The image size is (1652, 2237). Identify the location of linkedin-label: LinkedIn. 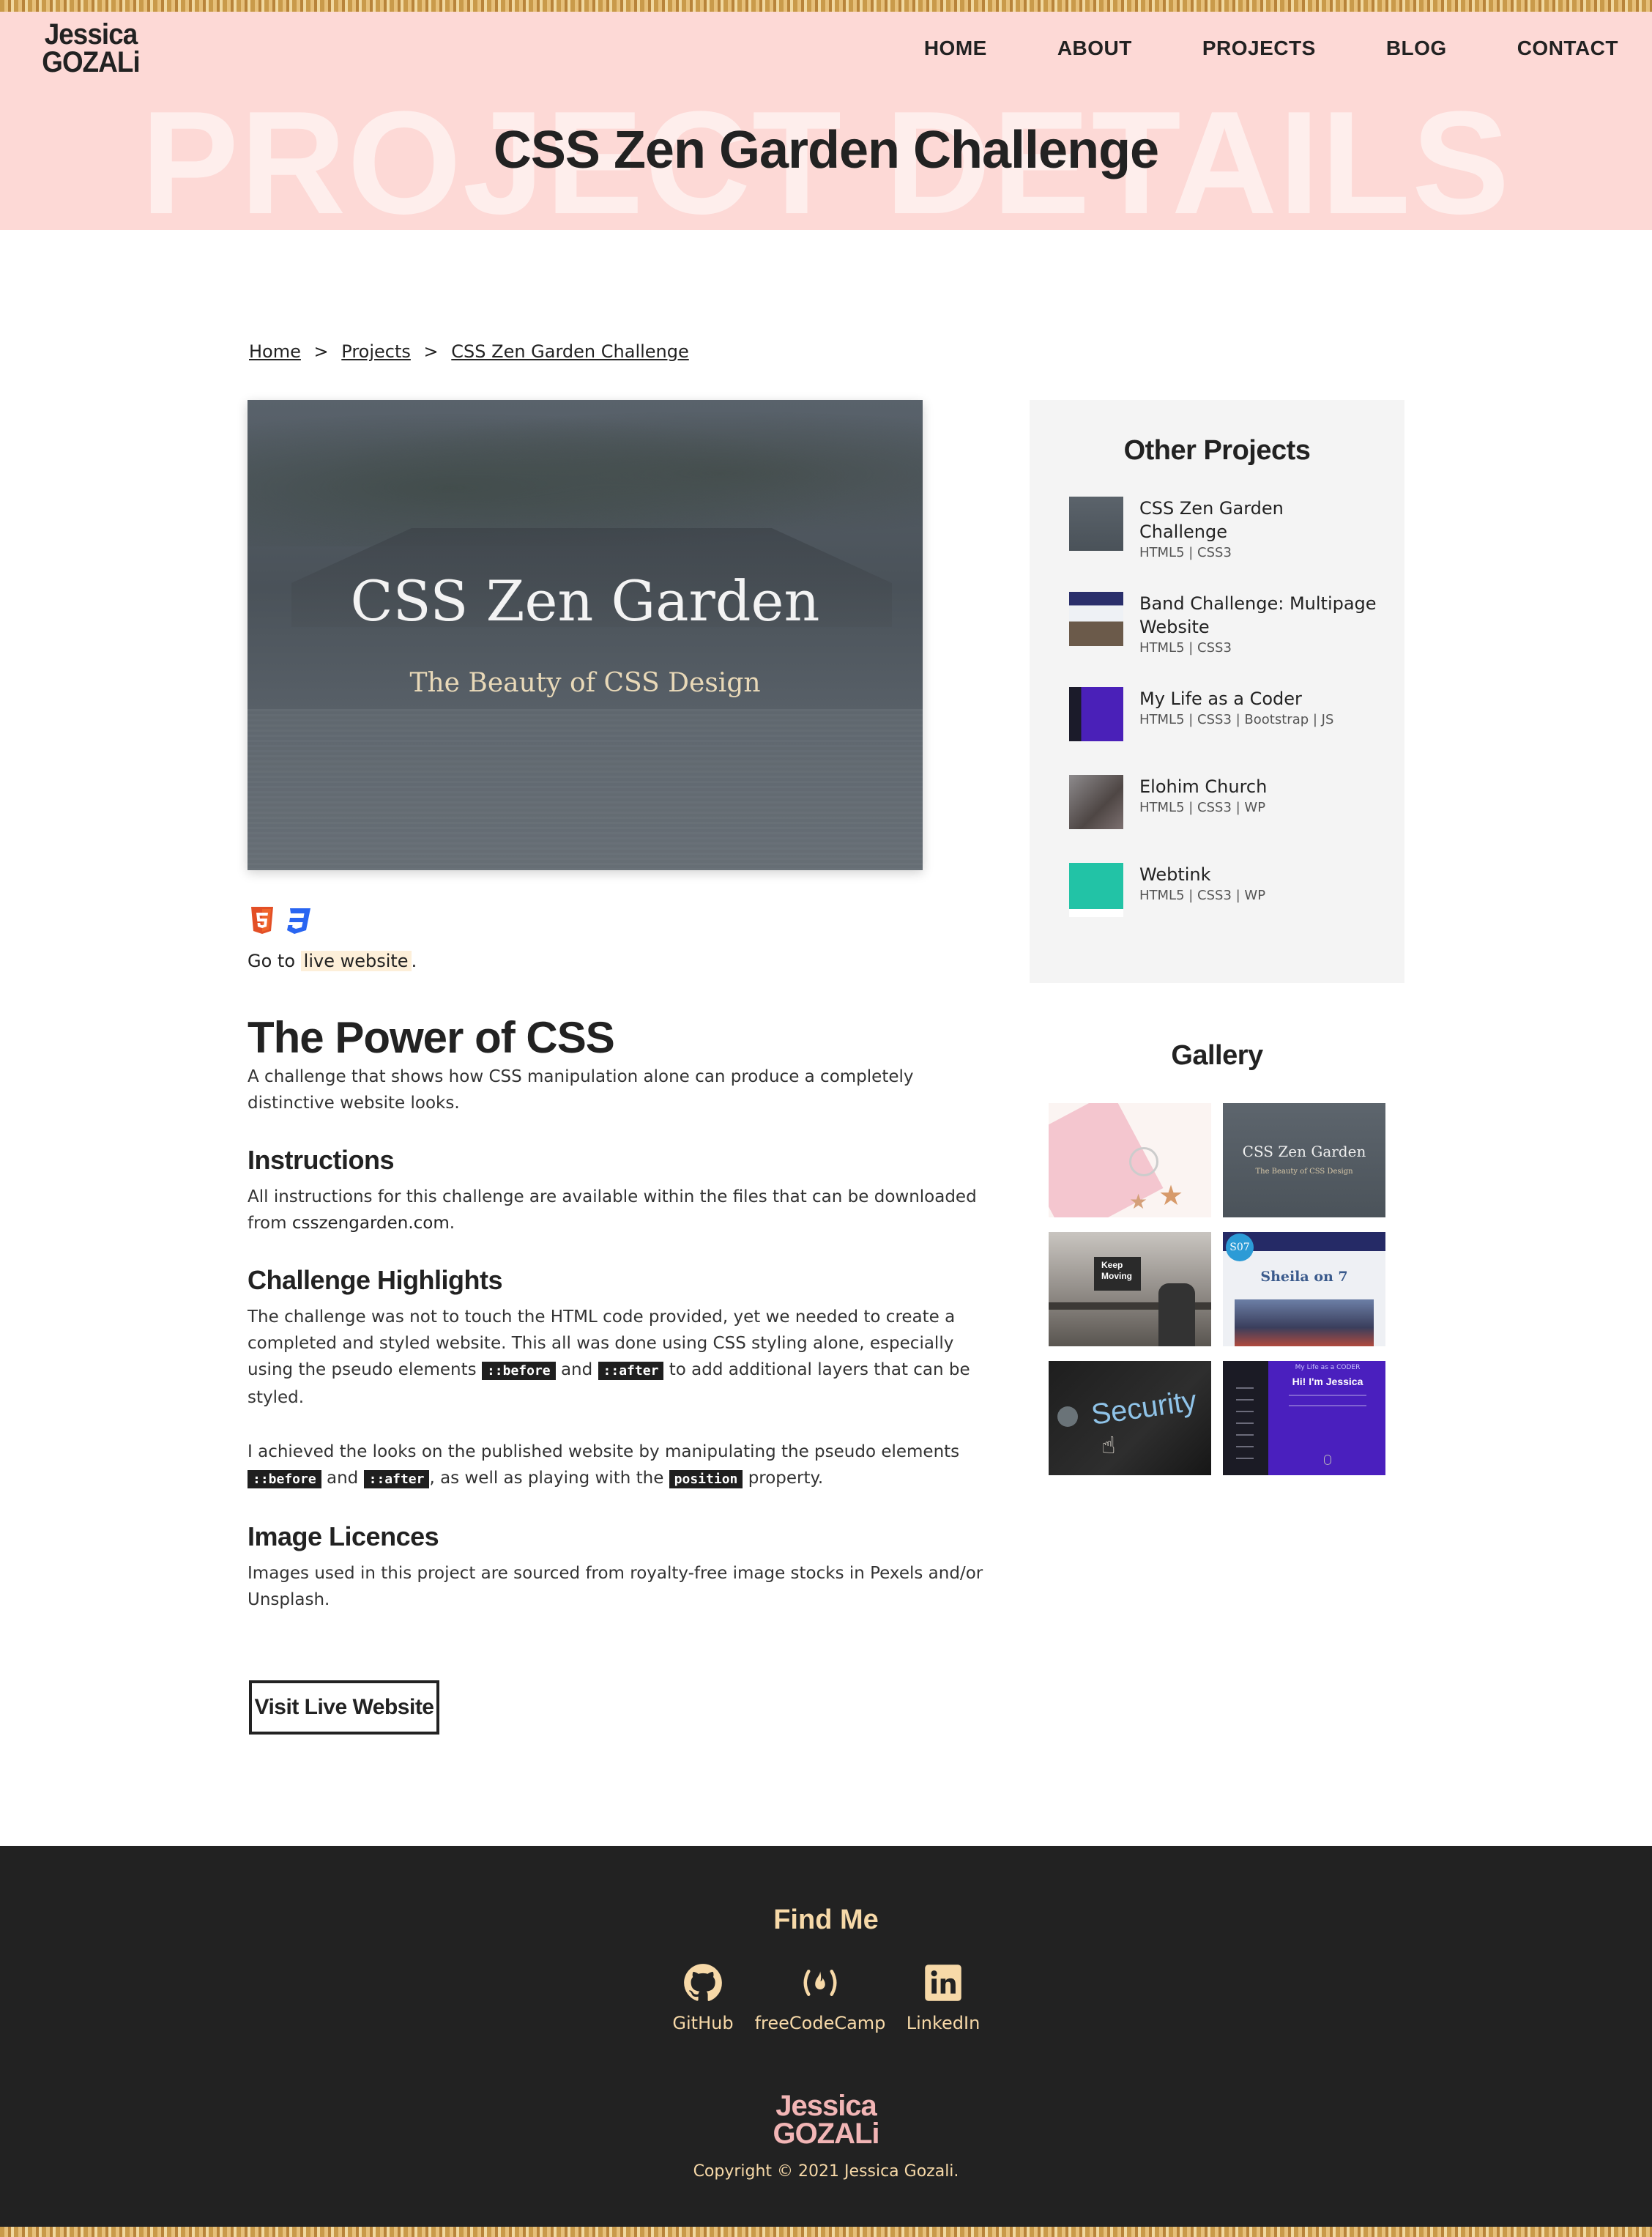
(944, 2023).